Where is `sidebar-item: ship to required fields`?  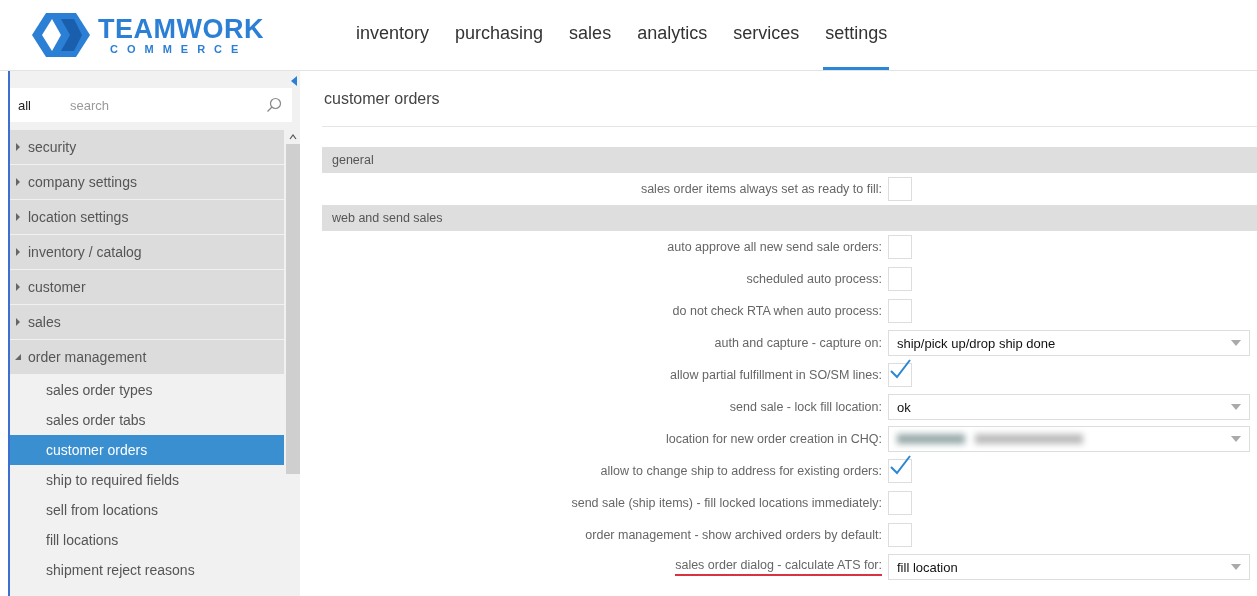 sidebar-item: ship to required fields is located at coordinates (147, 480).